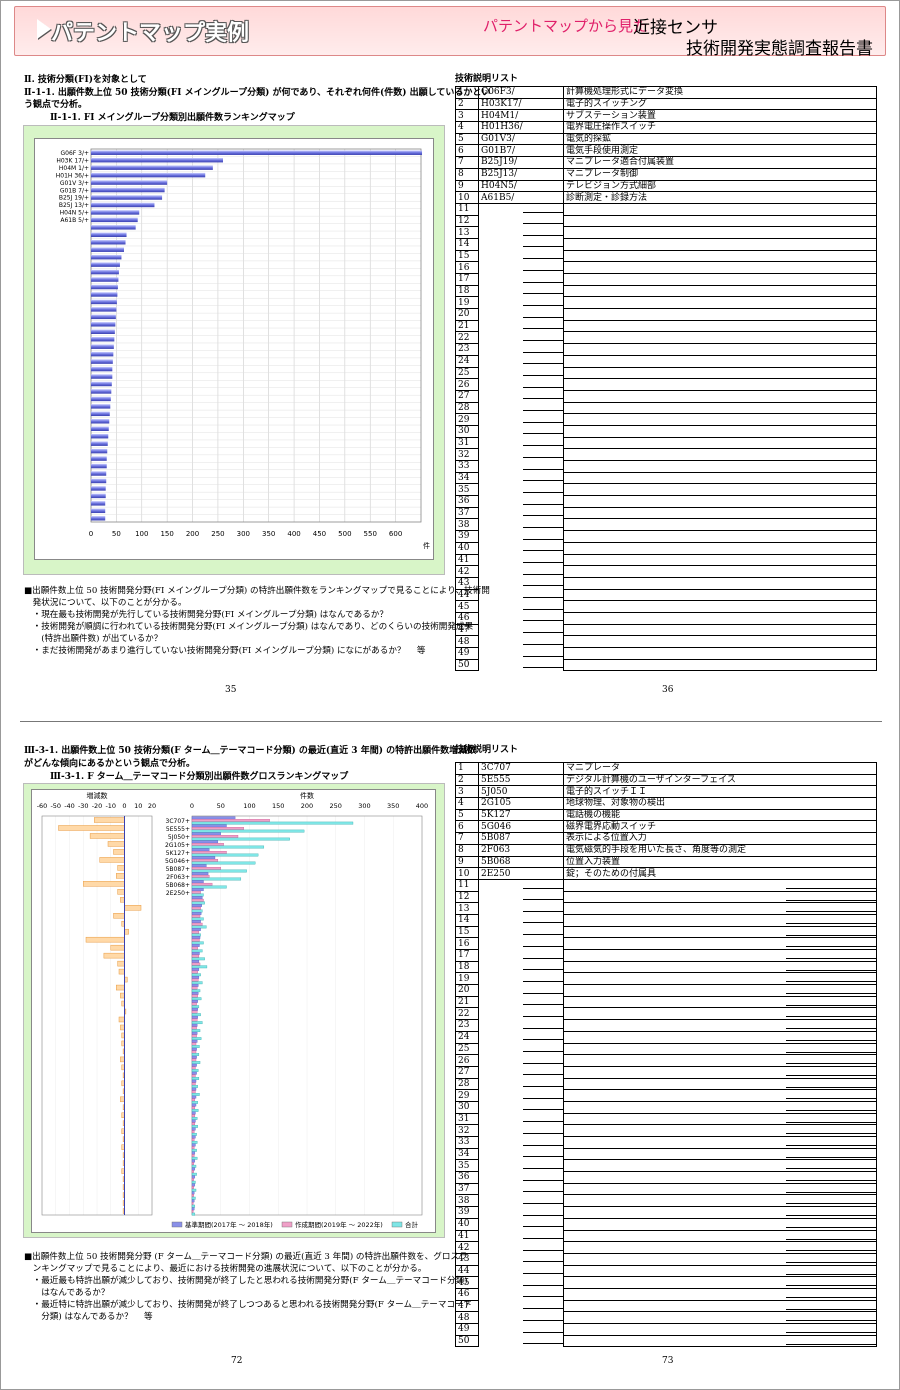  I want to click on table-row: 13, so click(666, 232).